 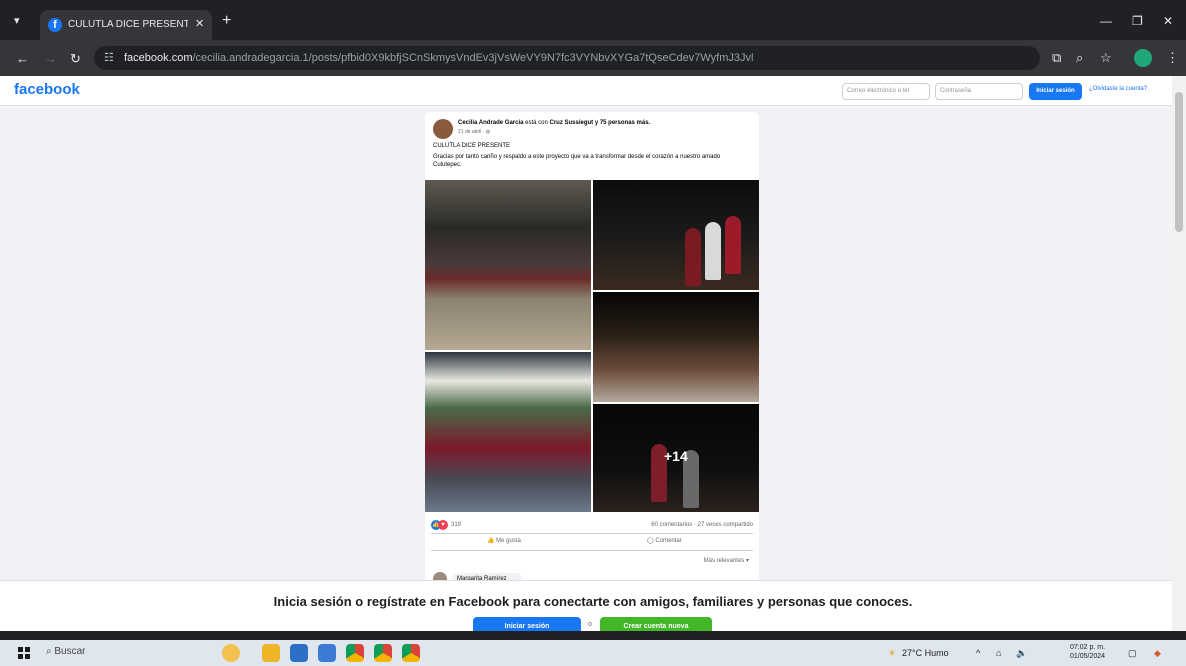 What do you see at coordinates (1021, 653) in the screenshot?
I see `speaker-icon: 🔈` at bounding box center [1021, 653].